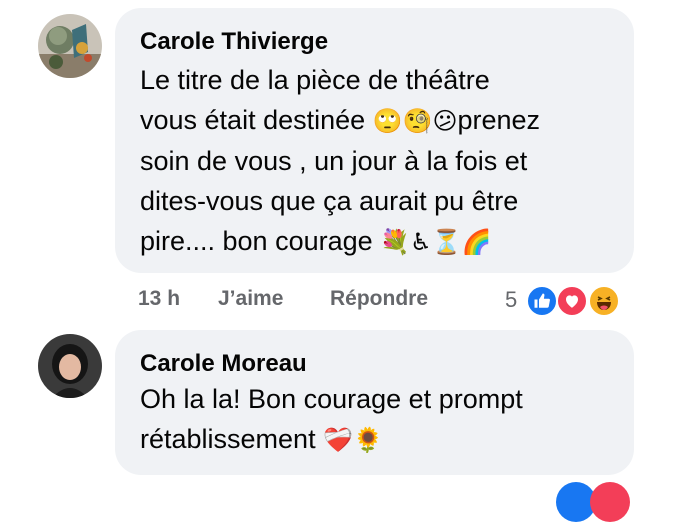  What do you see at coordinates (329, 201) in the screenshot?
I see `comment-line: dites-vous que ça aurait pu être` at bounding box center [329, 201].